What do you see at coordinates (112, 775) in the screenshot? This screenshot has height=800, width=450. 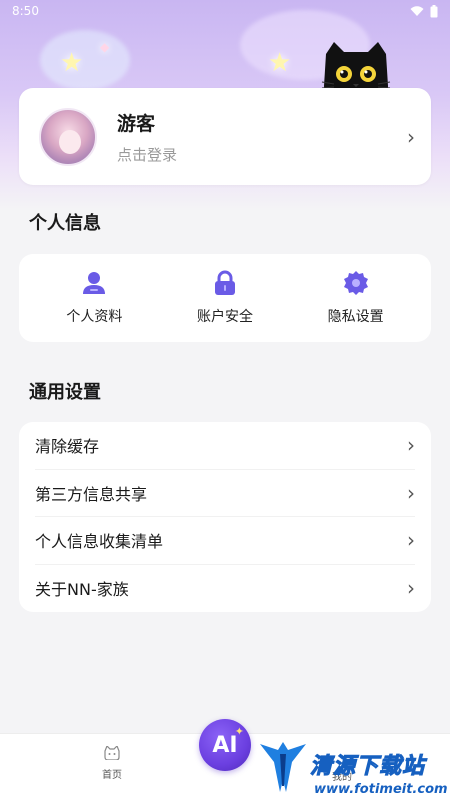 I see `nav-home-label: 首页` at bounding box center [112, 775].